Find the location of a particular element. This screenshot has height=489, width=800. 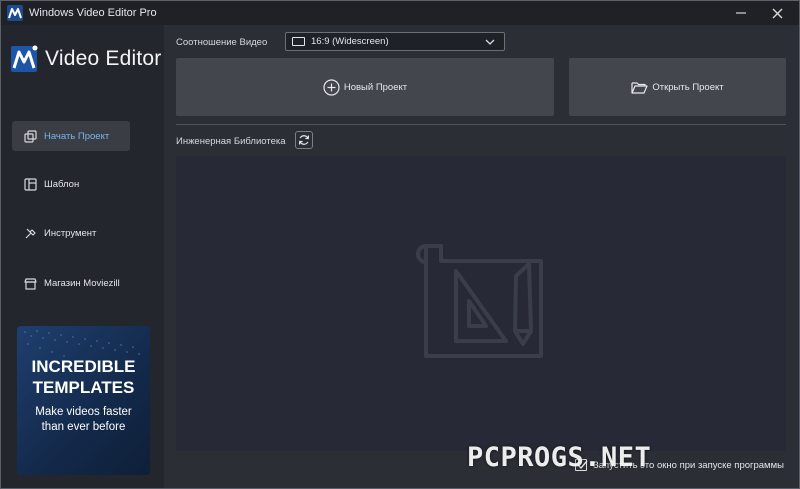

refresh-icon is located at coordinates (304, 140).